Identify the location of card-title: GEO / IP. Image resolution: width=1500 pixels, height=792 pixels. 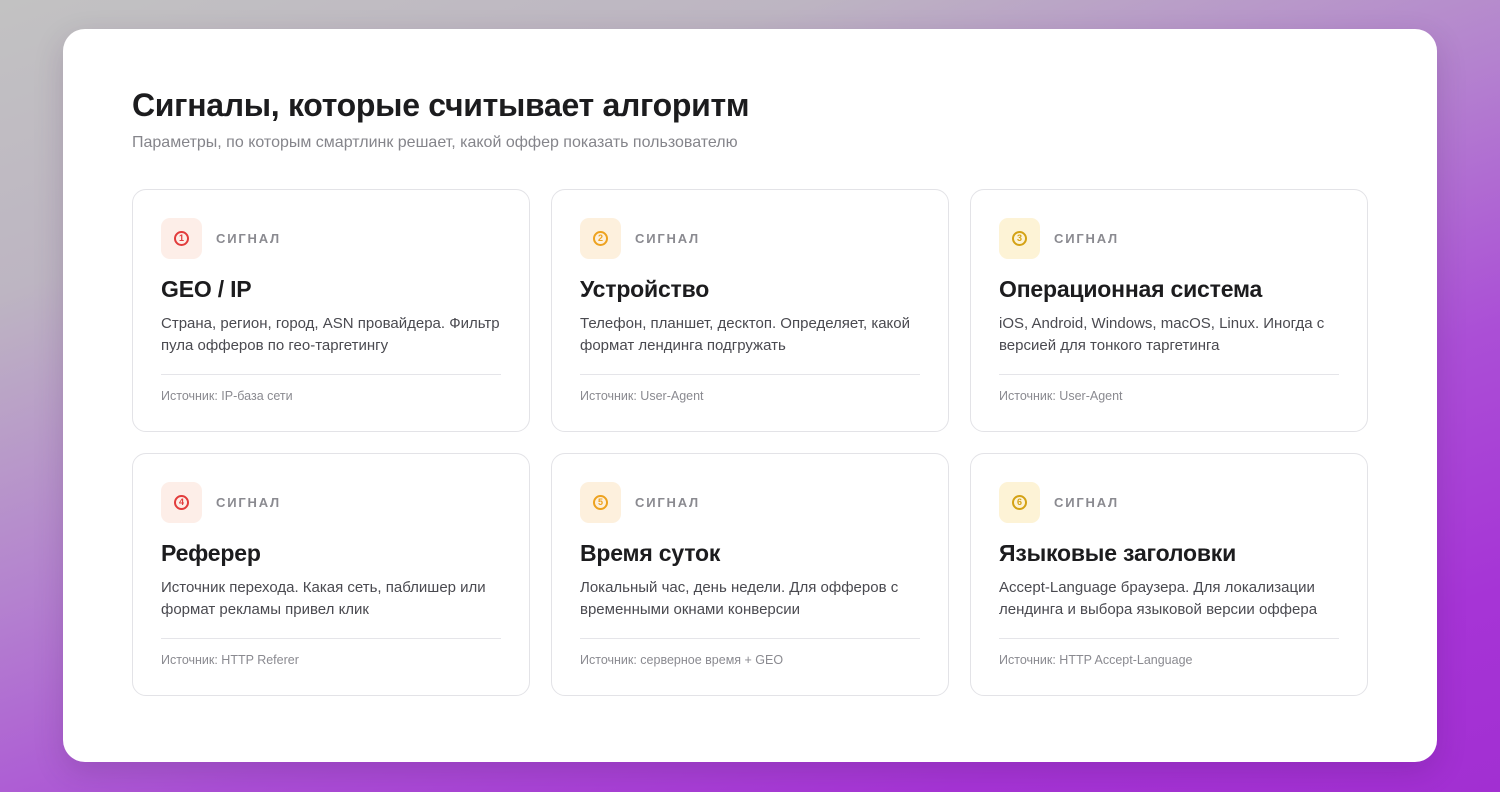
(206, 289).